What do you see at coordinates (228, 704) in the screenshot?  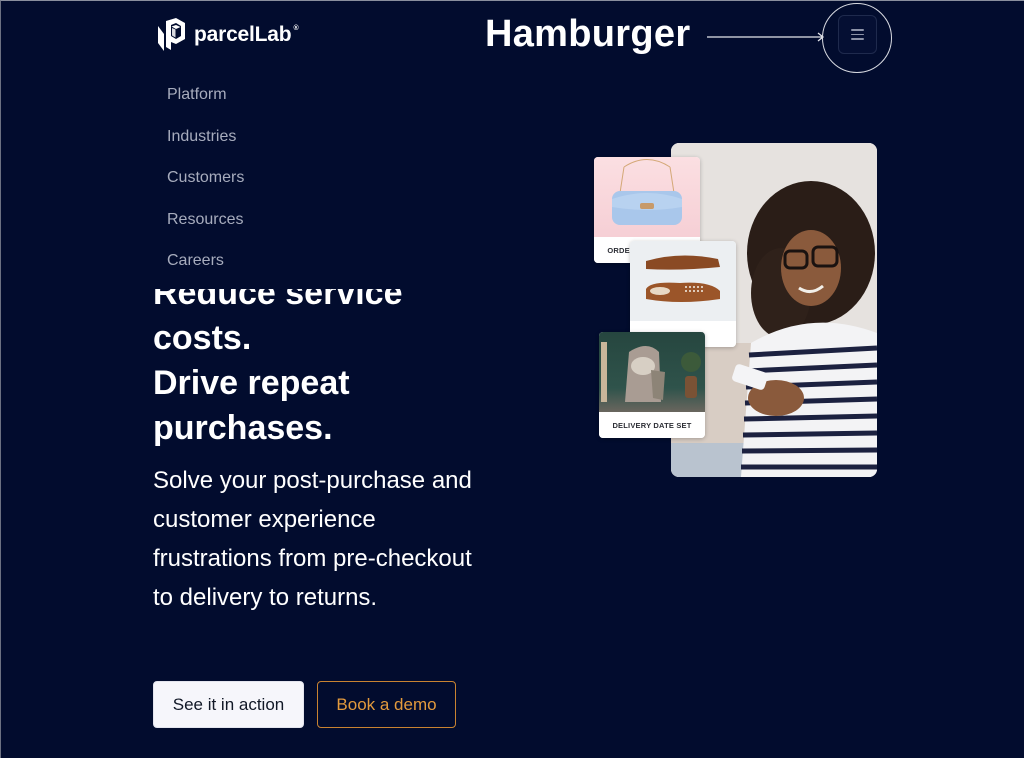 I see `see-it-in-action-button: See it in action` at bounding box center [228, 704].